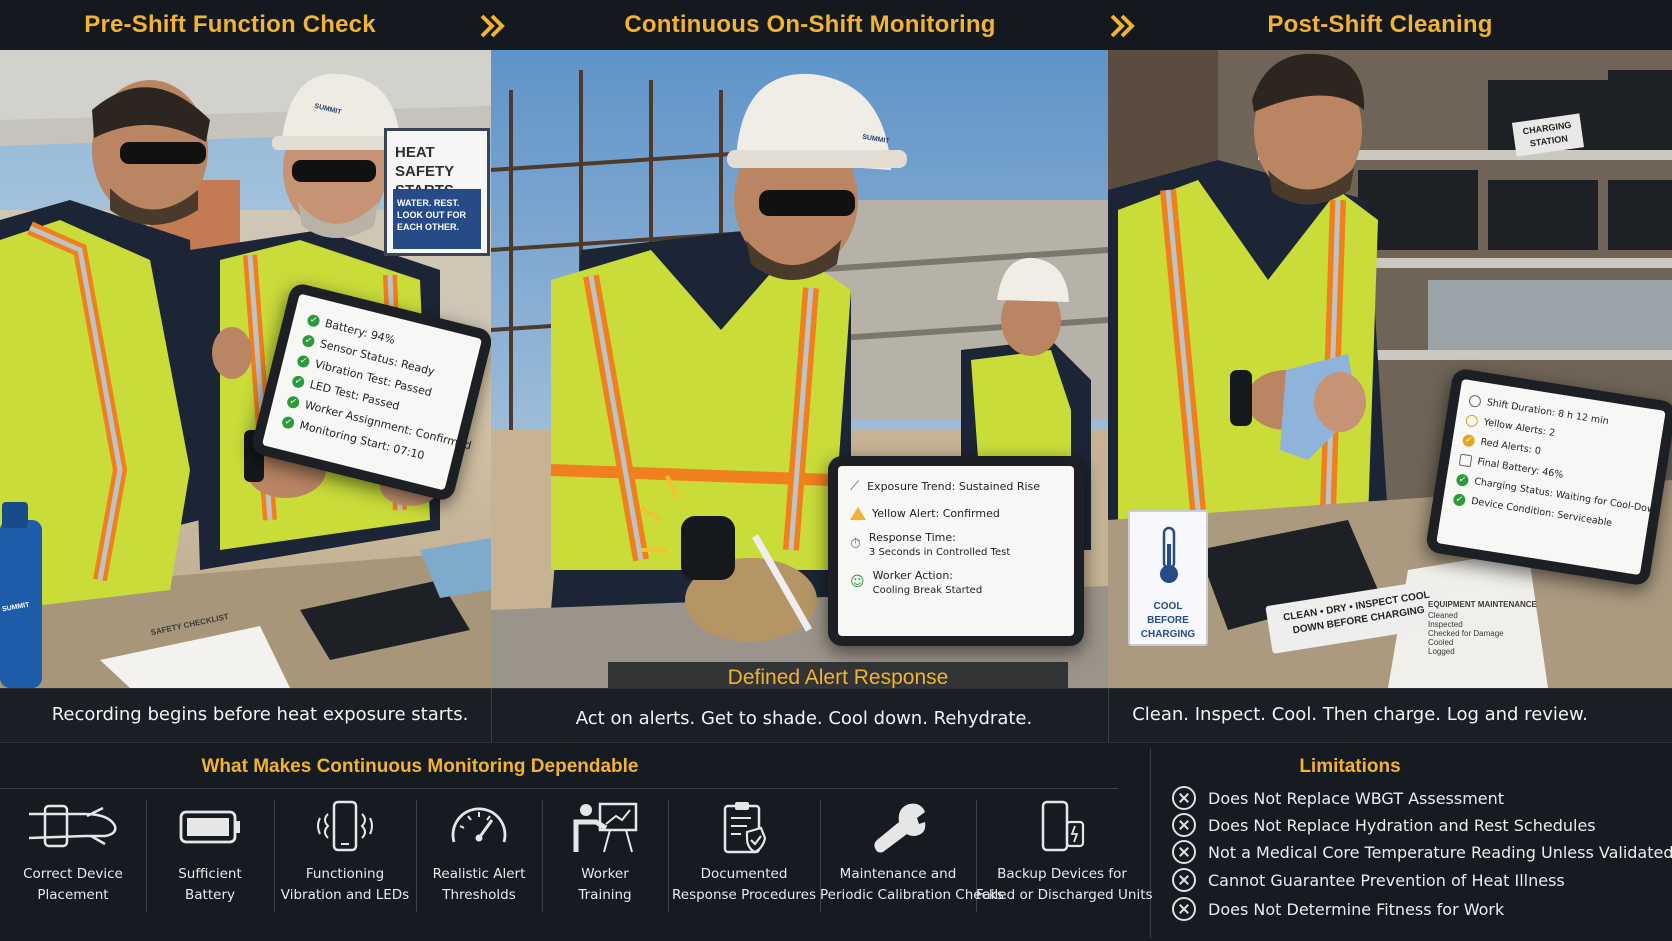  Describe the element at coordinates (345, 895) in the screenshot. I see `feature-label: Vibration and LEDs` at that location.